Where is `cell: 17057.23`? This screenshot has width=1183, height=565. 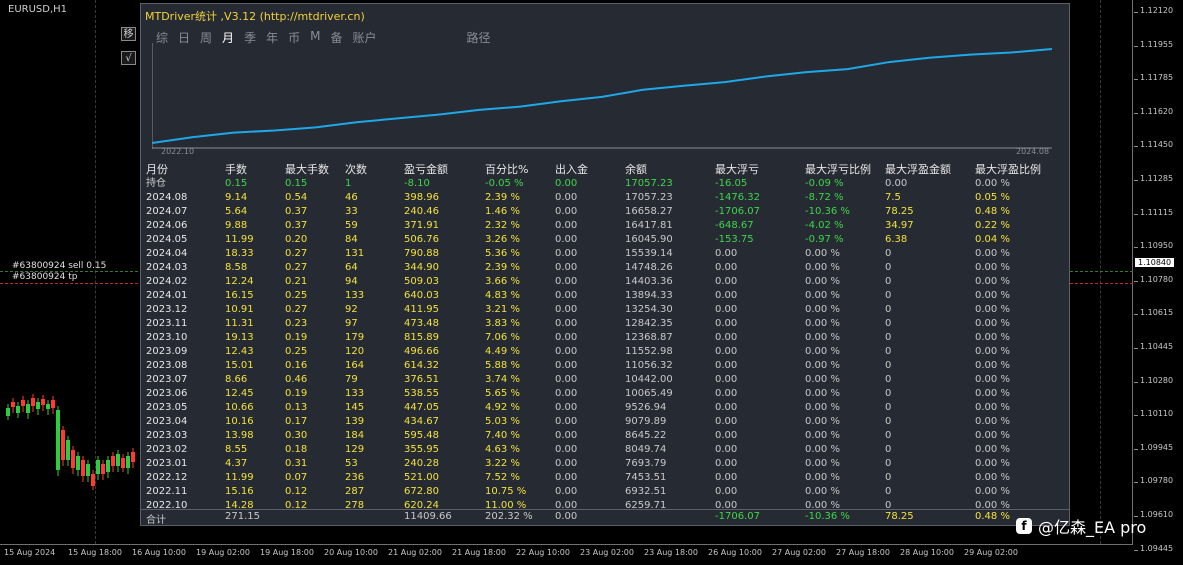 cell: 17057.23 is located at coordinates (649, 183).